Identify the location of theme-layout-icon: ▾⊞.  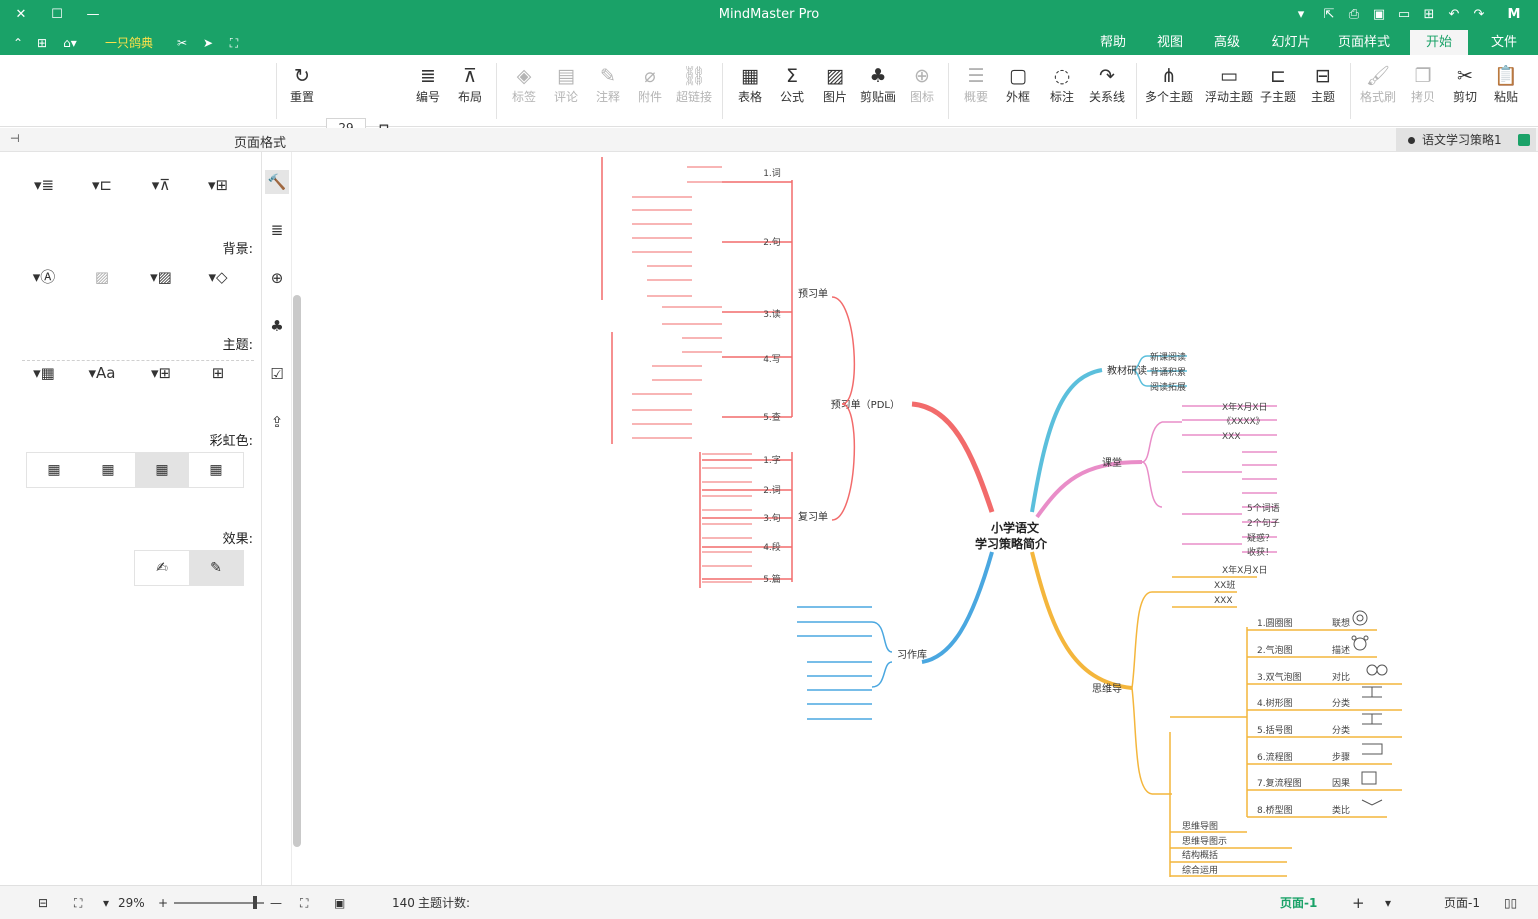
(161, 373).